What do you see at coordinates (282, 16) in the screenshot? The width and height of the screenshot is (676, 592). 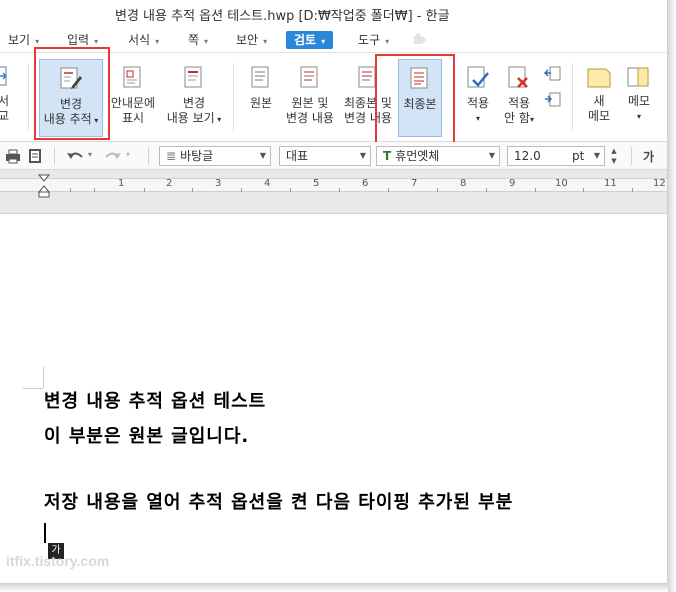 I see `window-title: 변경 내용 추적 옵션 테스트.hwp [D:₩작업중 폴더₩] - 한글` at bounding box center [282, 16].